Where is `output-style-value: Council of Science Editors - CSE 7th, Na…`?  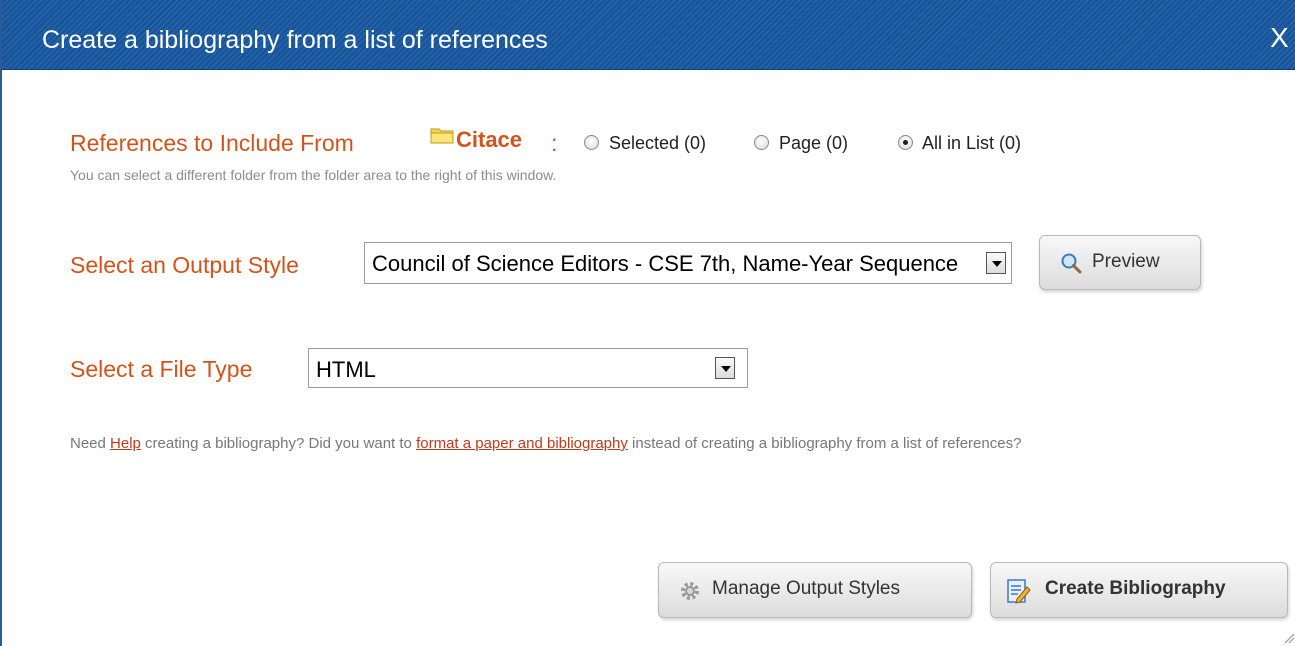
output-style-value: Council of Science Editors - CSE 7th, Na… is located at coordinates (665, 263).